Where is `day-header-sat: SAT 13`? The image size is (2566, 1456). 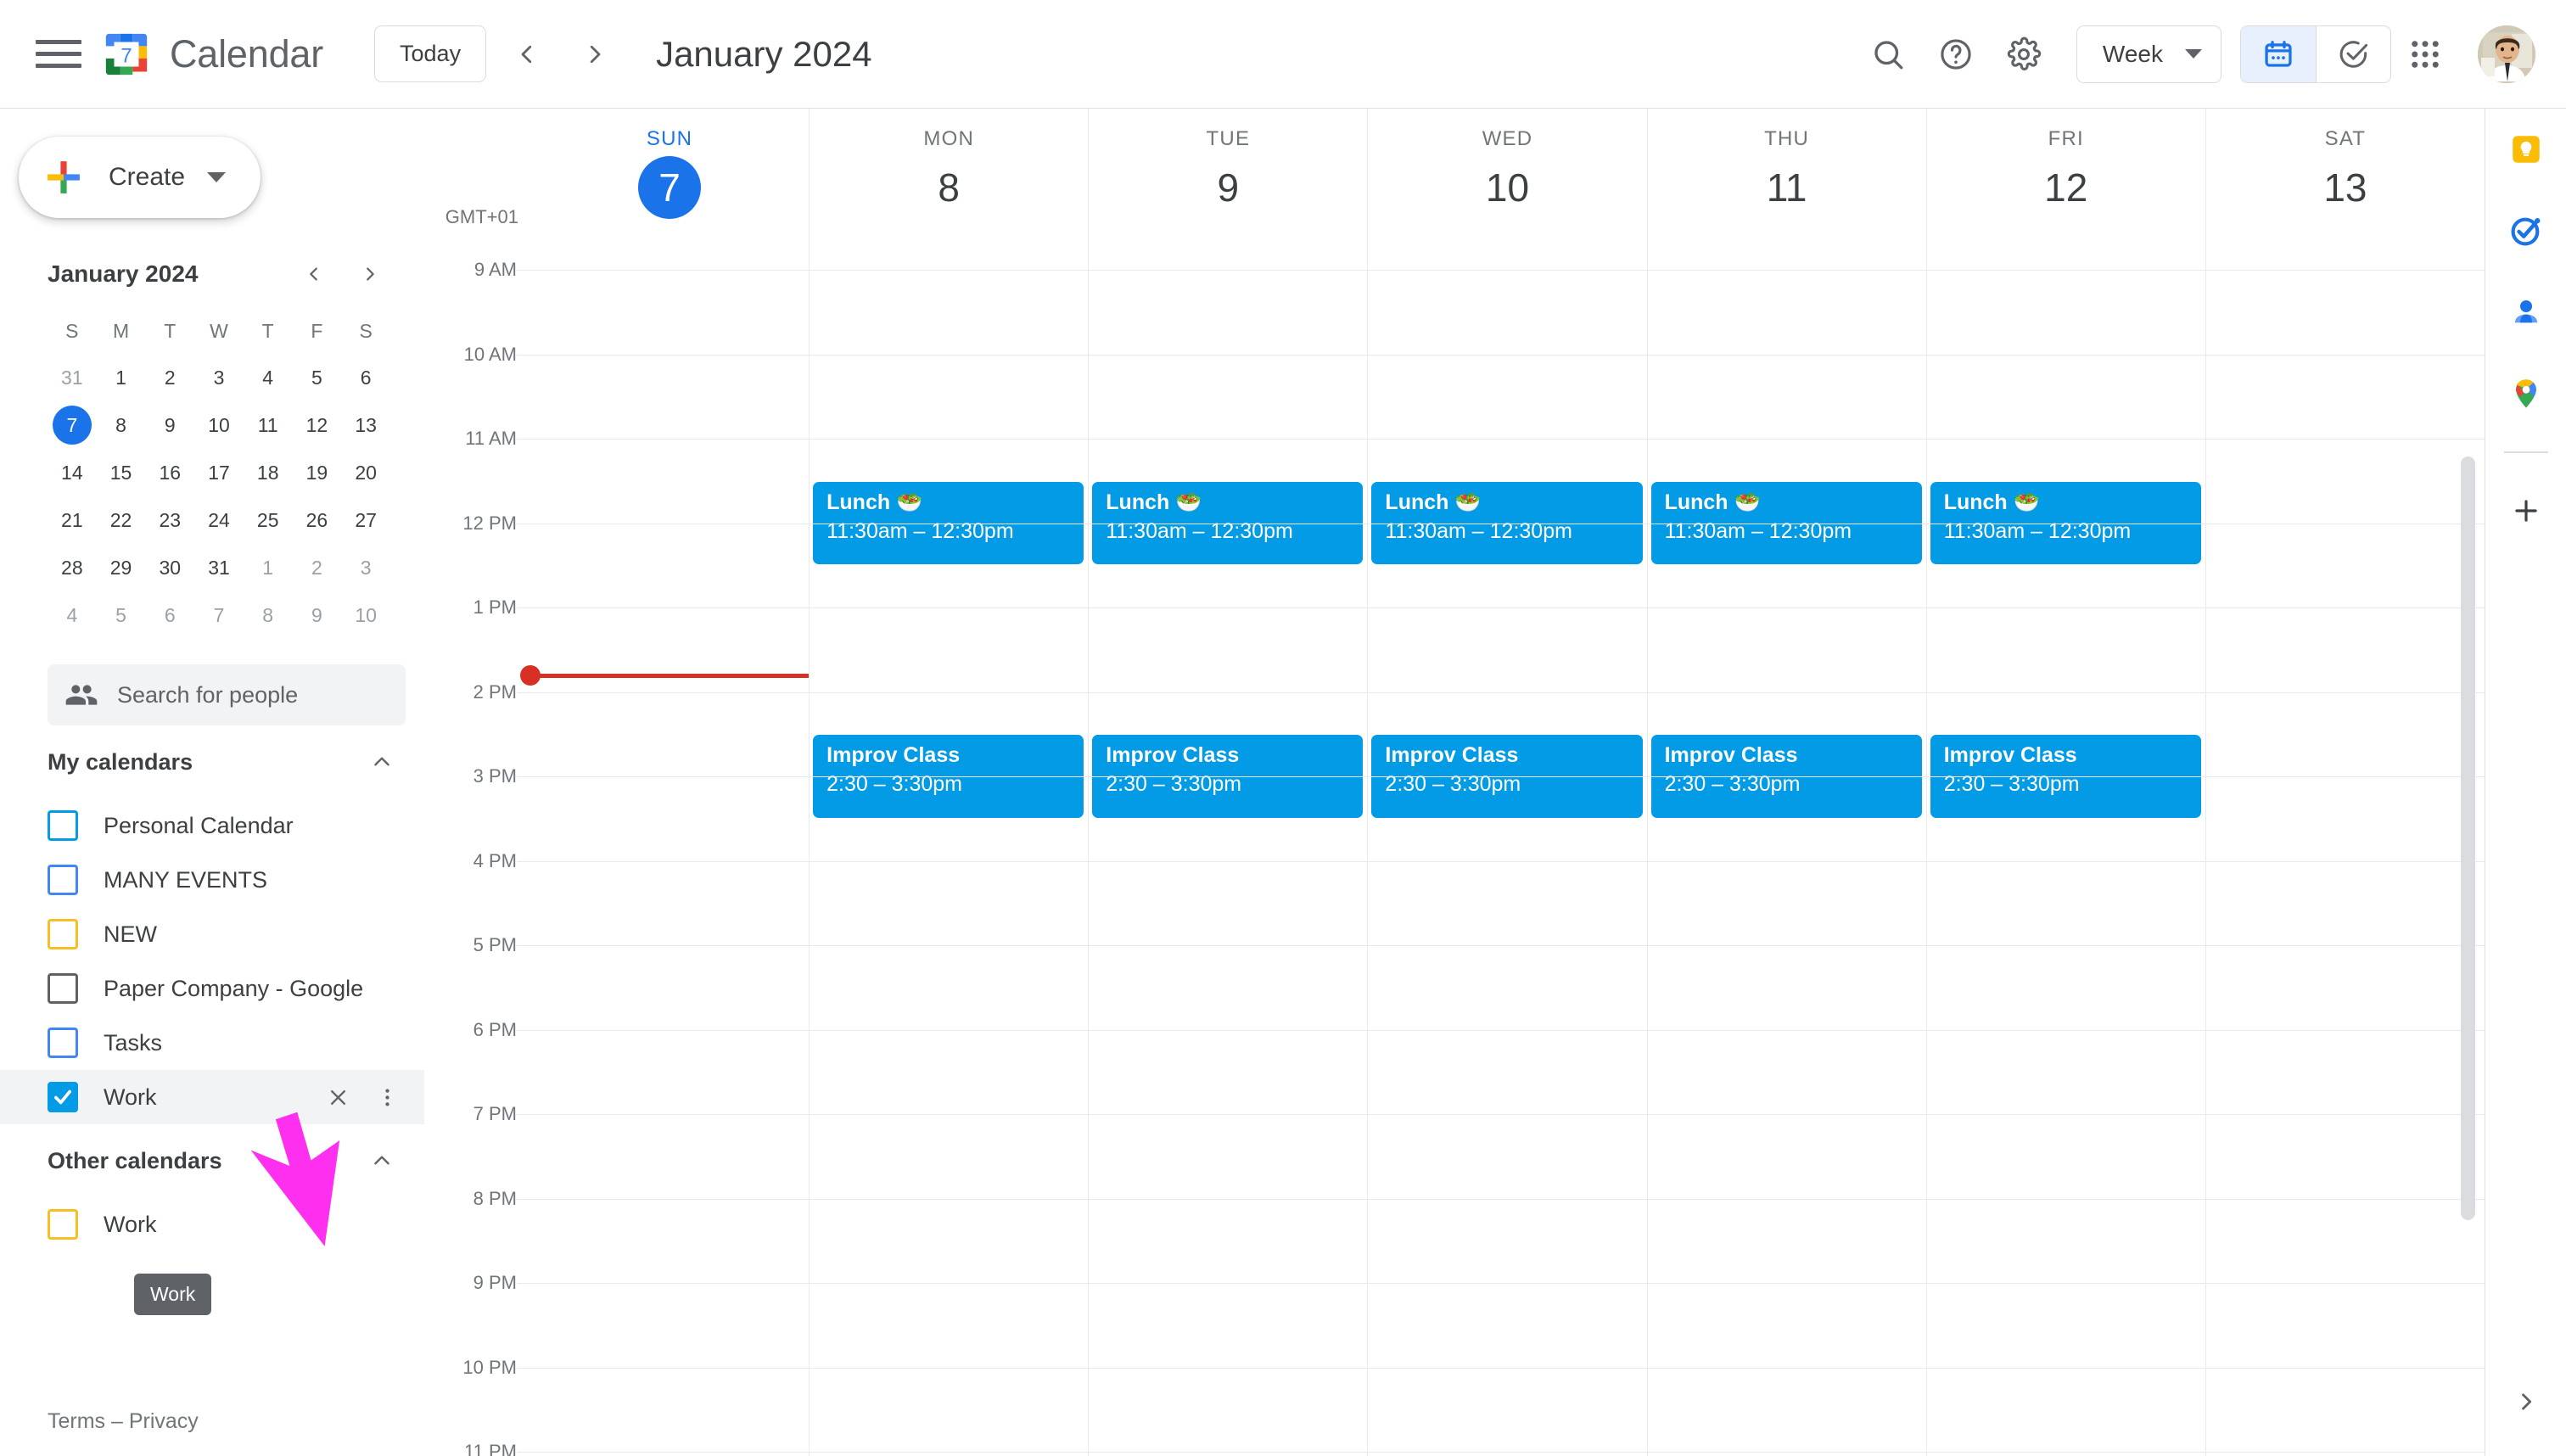
day-header-sat: SAT 13 is located at coordinates (2345, 176).